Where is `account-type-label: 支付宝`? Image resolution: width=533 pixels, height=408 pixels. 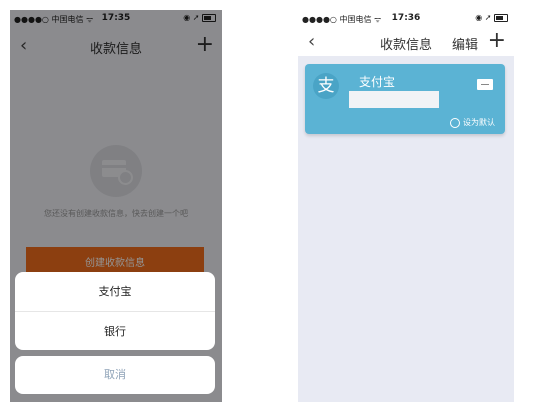
account-type-label: 支付宝 is located at coordinates (377, 82).